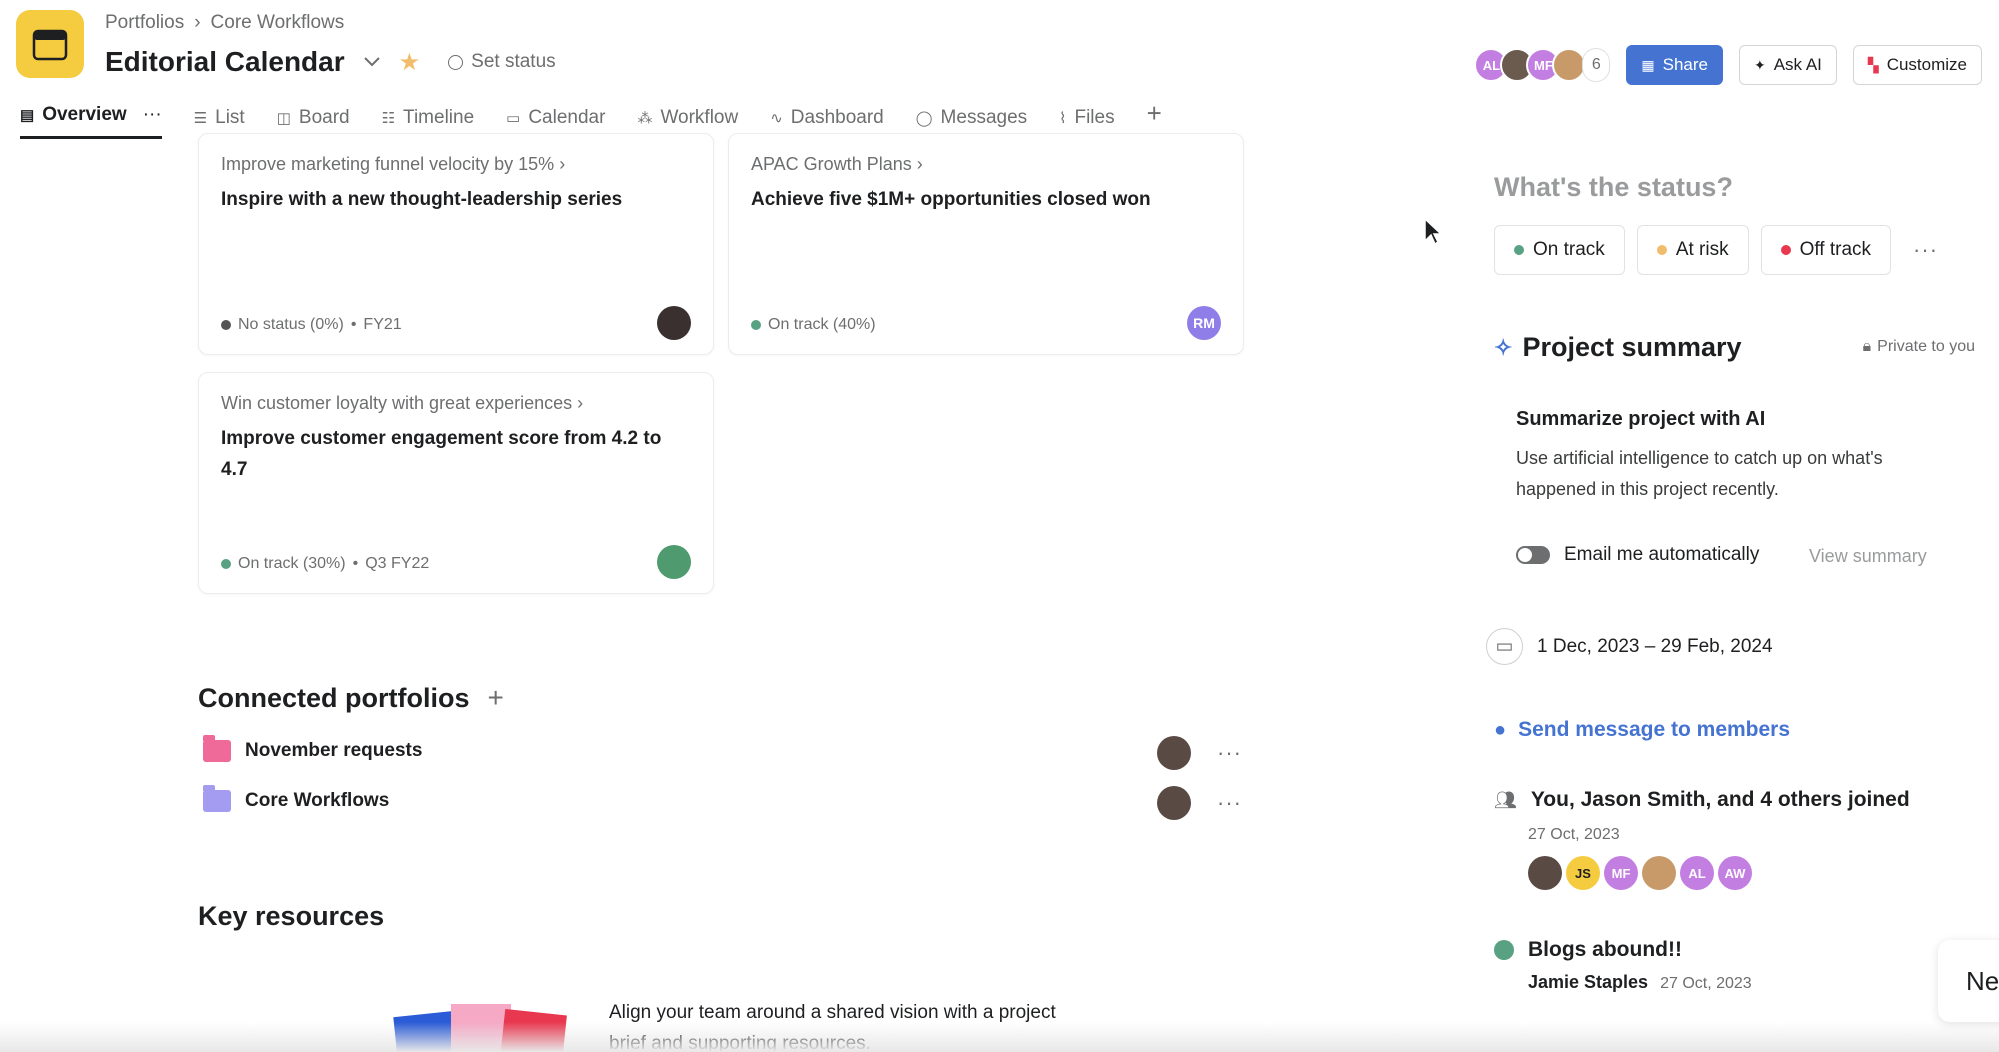  Describe the element at coordinates (50, 44) in the screenshot. I see `project-icon` at that location.